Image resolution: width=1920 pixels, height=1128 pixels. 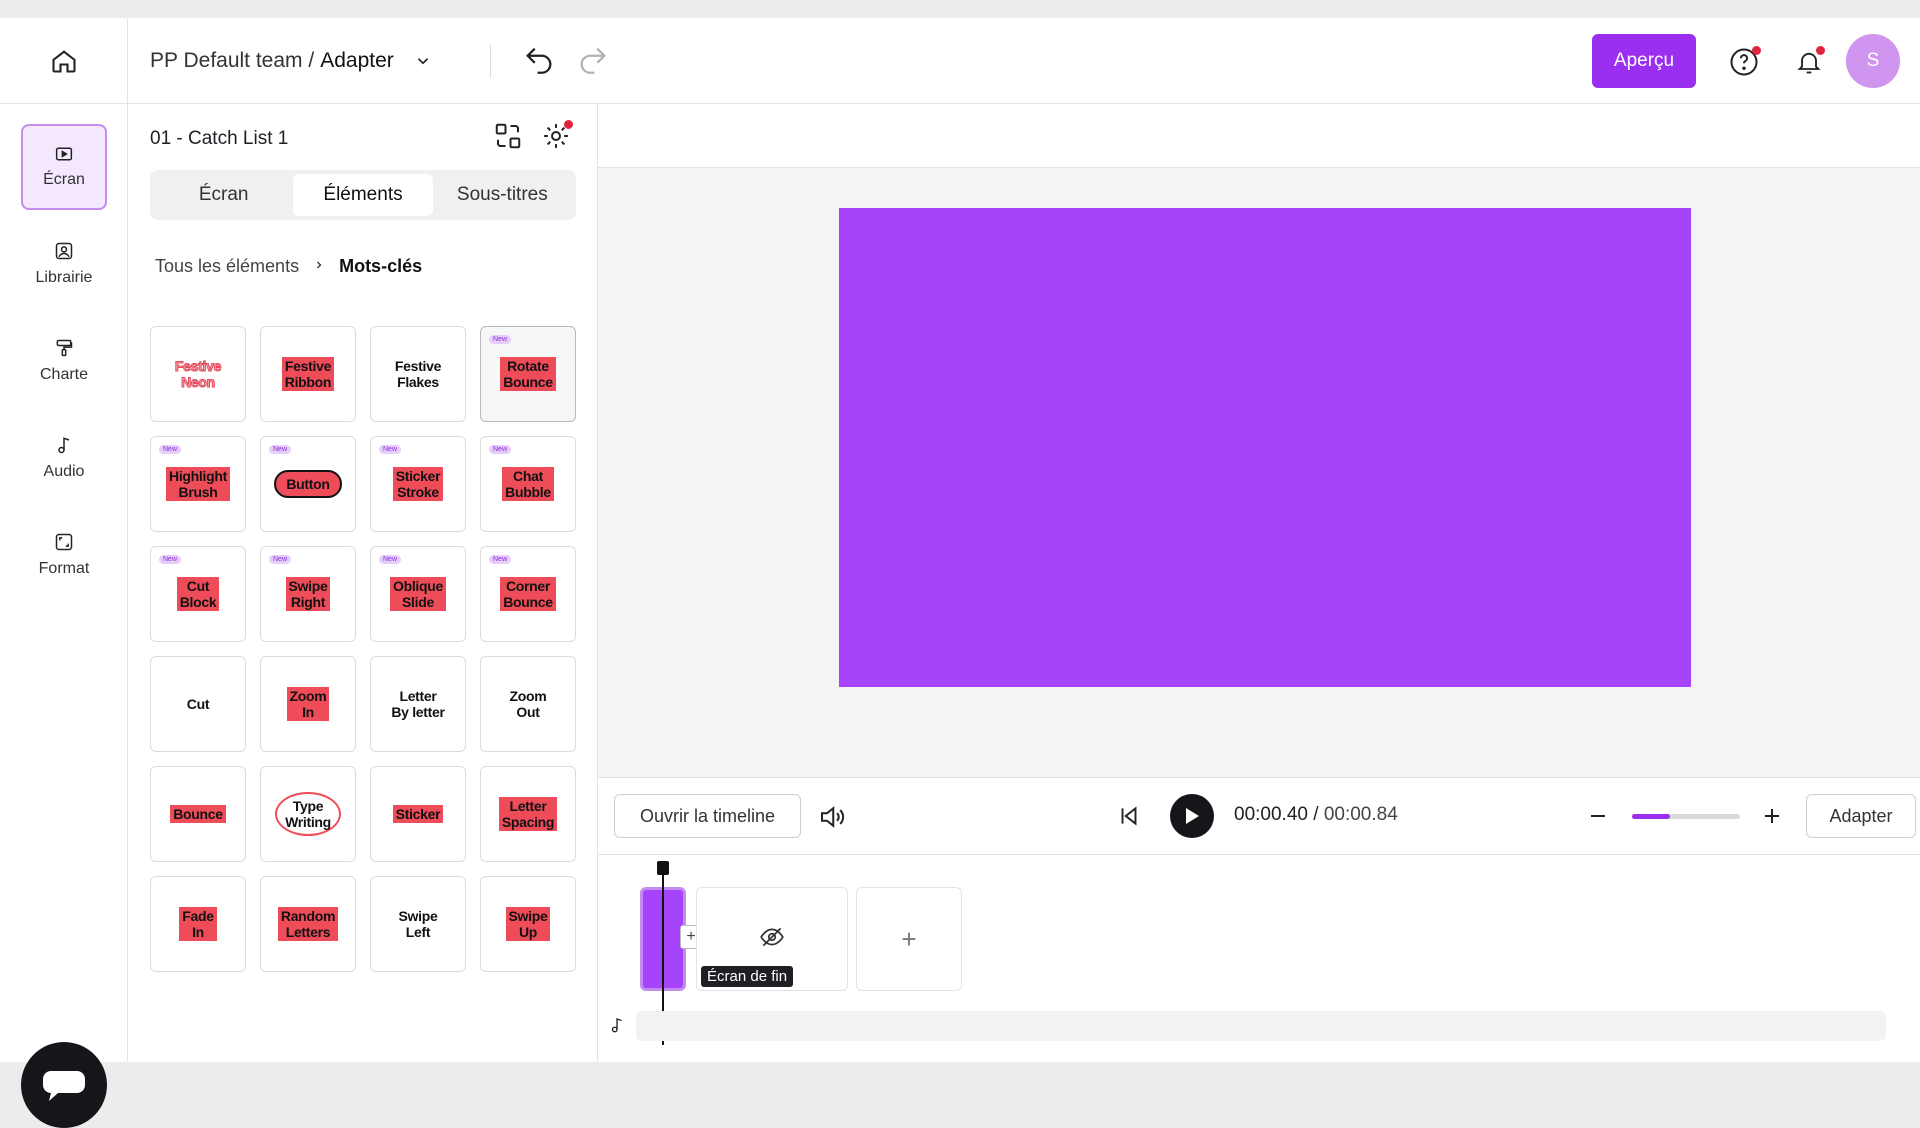 I want to click on end-screen-label: Écran de fin, so click(x=747, y=976).